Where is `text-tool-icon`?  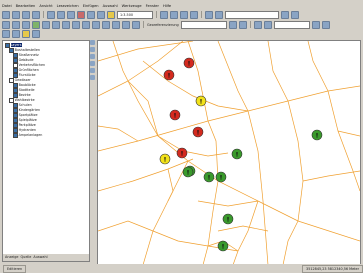 text-tool-icon is located at coordinates (26, 34).